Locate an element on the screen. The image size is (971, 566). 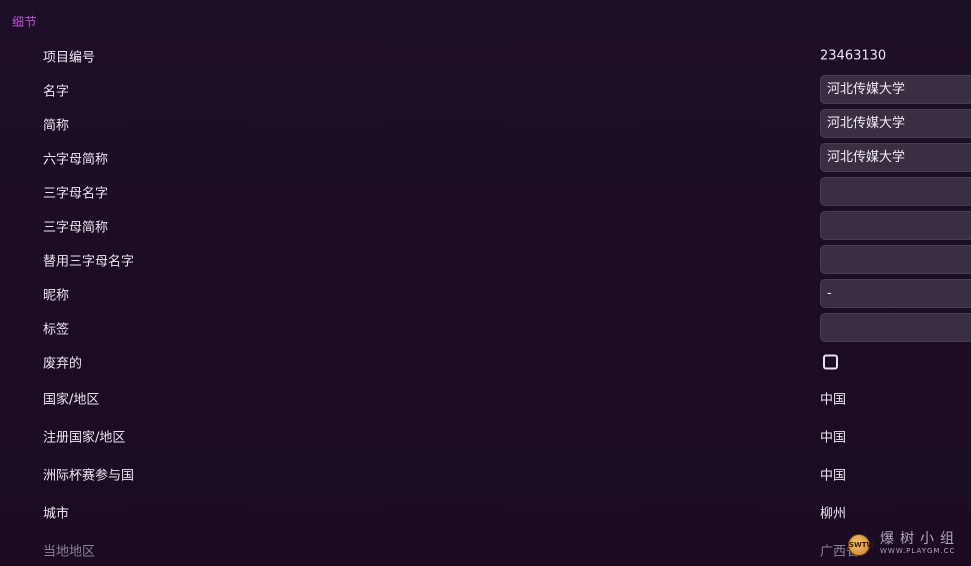
name-label: 名字 is located at coordinates (56, 92).